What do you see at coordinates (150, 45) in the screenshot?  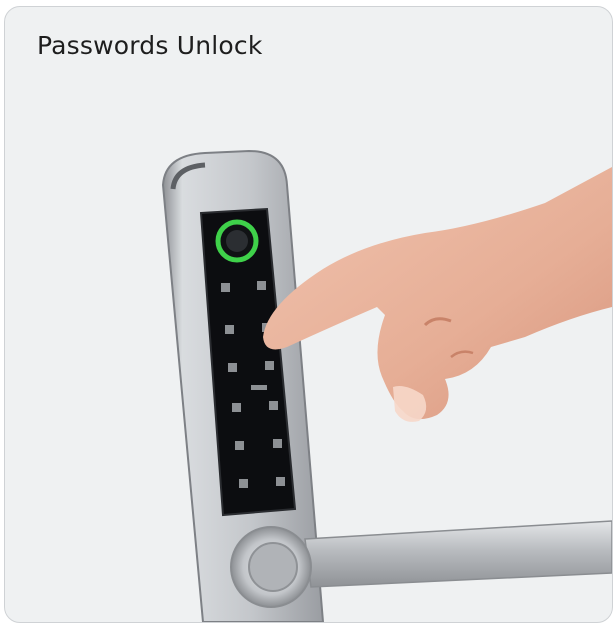 I see `card-title: Passwords Unlock` at bounding box center [150, 45].